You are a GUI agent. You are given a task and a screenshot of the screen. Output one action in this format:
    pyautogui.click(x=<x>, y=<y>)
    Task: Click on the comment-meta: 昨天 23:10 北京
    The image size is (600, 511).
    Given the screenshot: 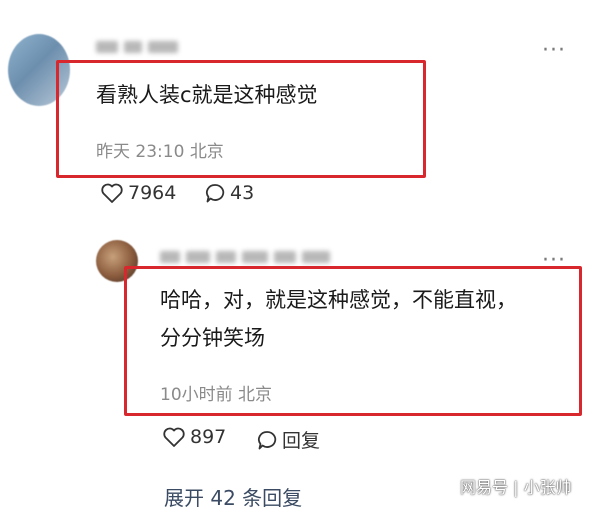 What is the action you would take?
    pyautogui.click(x=160, y=149)
    